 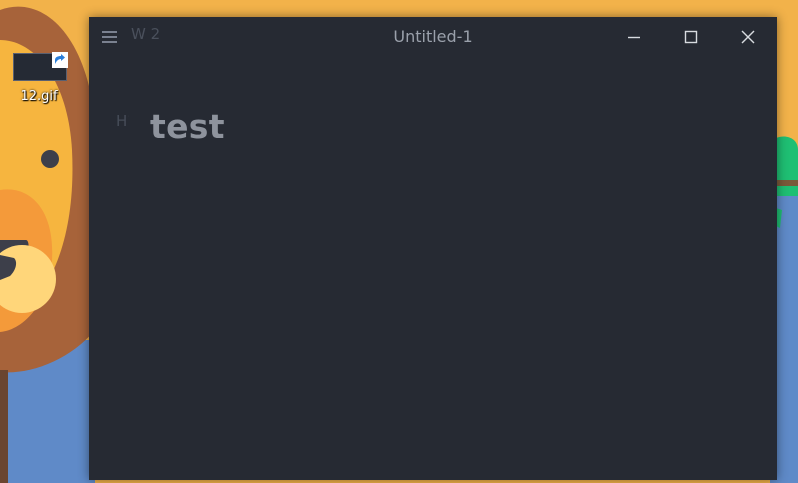 I want to click on maximize-icon, so click(x=691, y=37).